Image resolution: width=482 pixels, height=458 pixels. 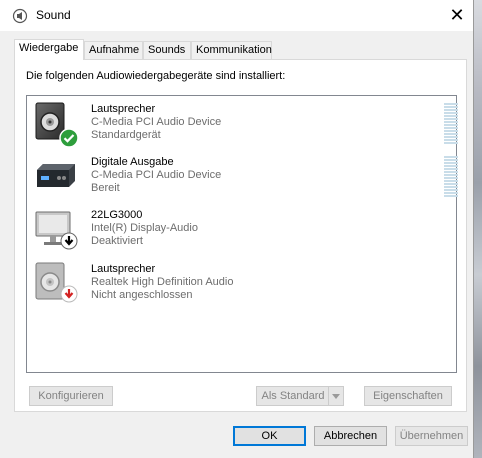 I want to click on properties-button: Eigenschaften, so click(x=408, y=396).